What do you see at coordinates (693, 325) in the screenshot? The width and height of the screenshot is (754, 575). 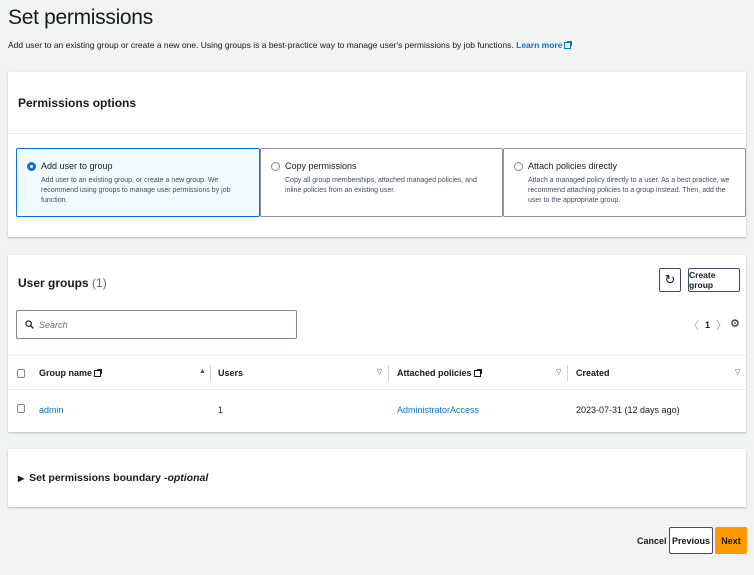 I see `chevron-left-icon: 〈` at bounding box center [693, 325].